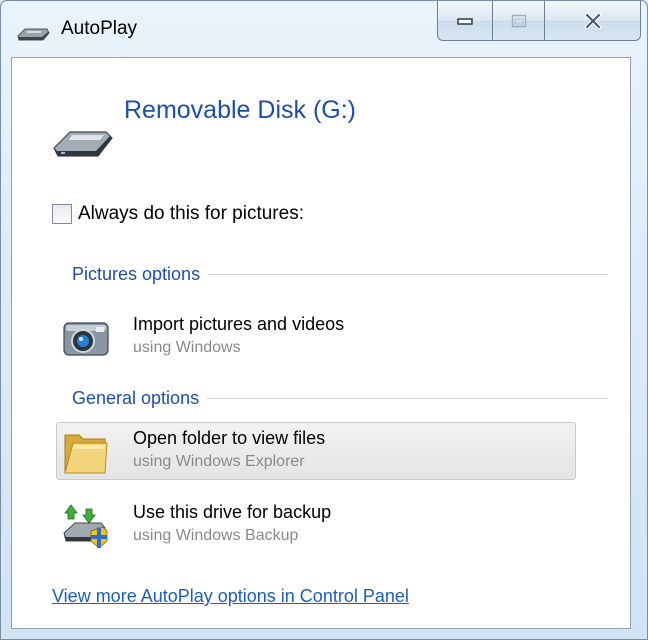 The height and width of the screenshot is (640, 648). I want to click on close-button, so click(593, 21).